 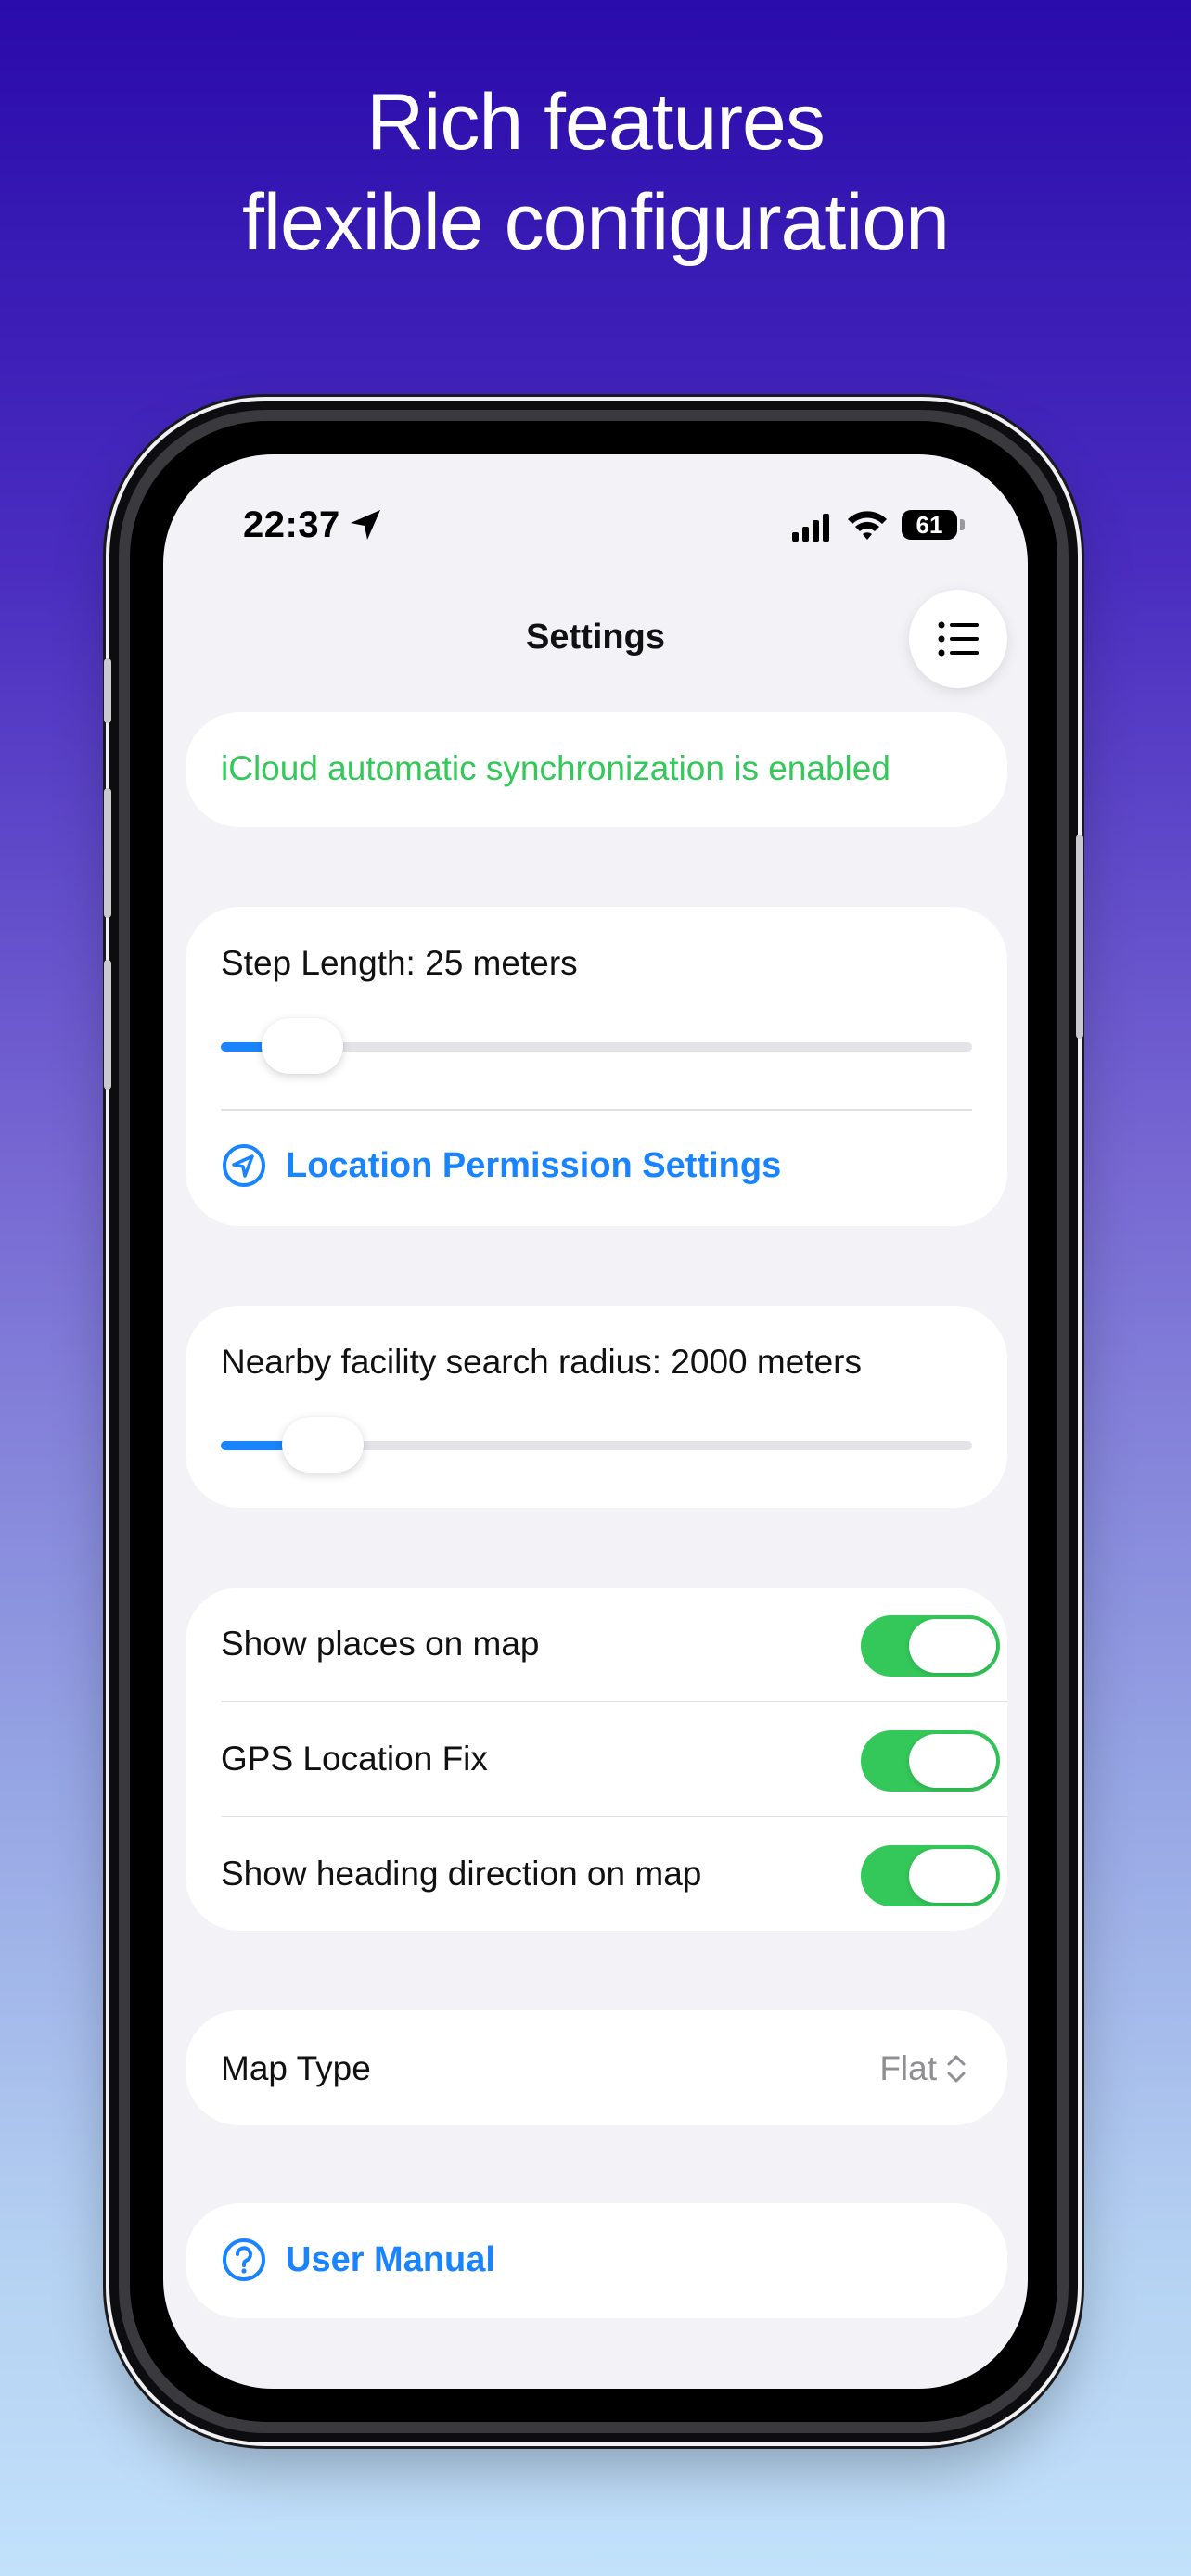 I want to click on toggle-label: Show heading direction on map, so click(x=462, y=1874).